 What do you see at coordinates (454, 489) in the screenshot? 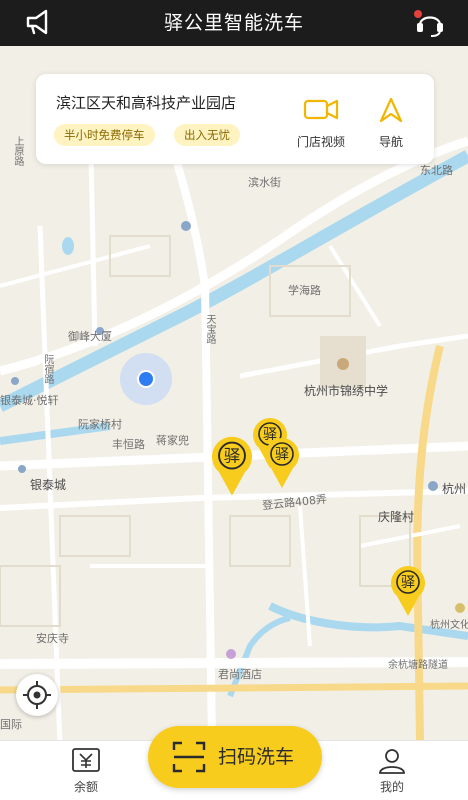
I see `map-label-hangzhou-short: 杭州` at bounding box center [454, 489].